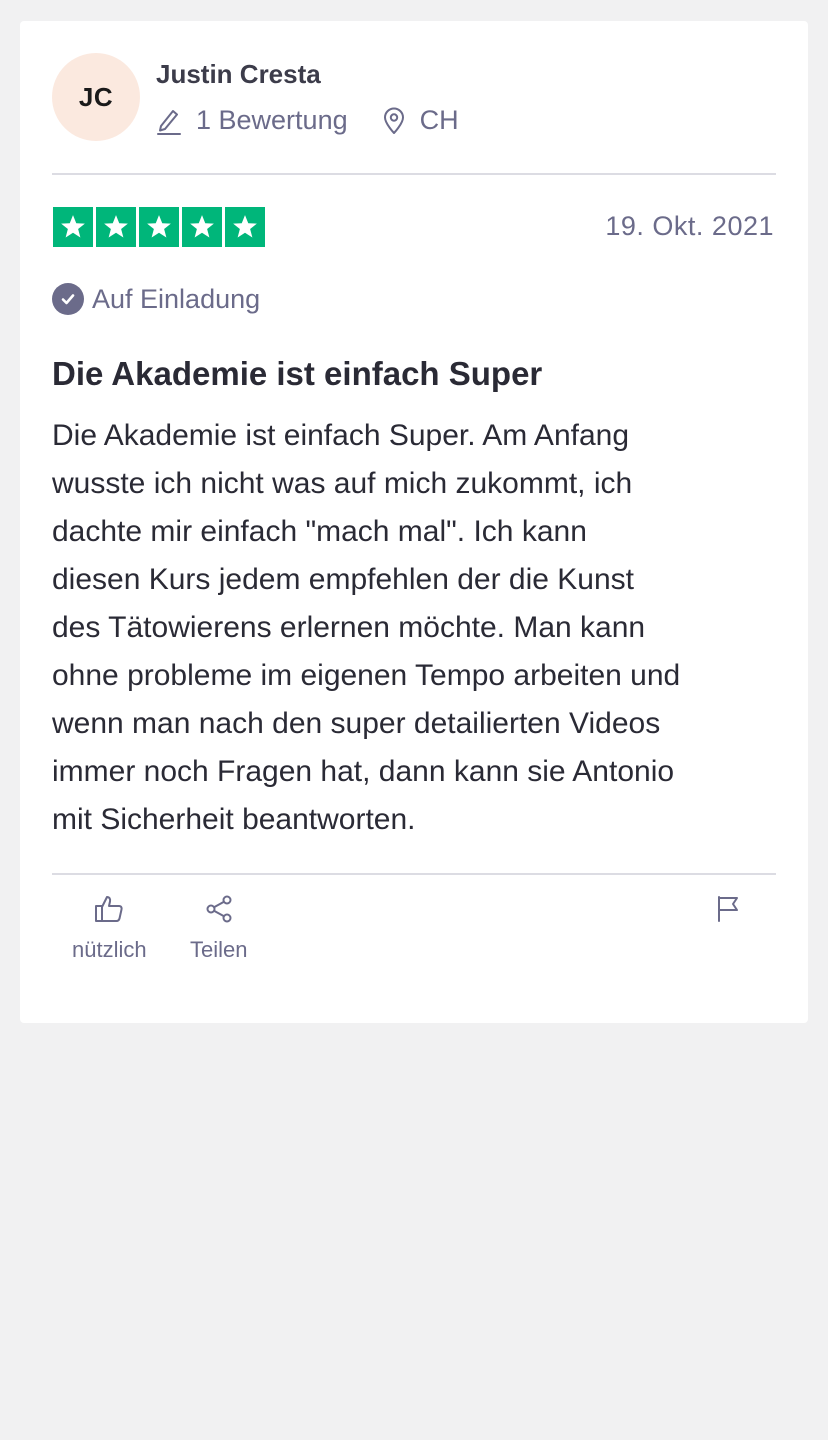 The height and width of the screenshot is (1440, 828). I want to click on consumer-meta: 1 Bewertung CH, so click(307, 120).